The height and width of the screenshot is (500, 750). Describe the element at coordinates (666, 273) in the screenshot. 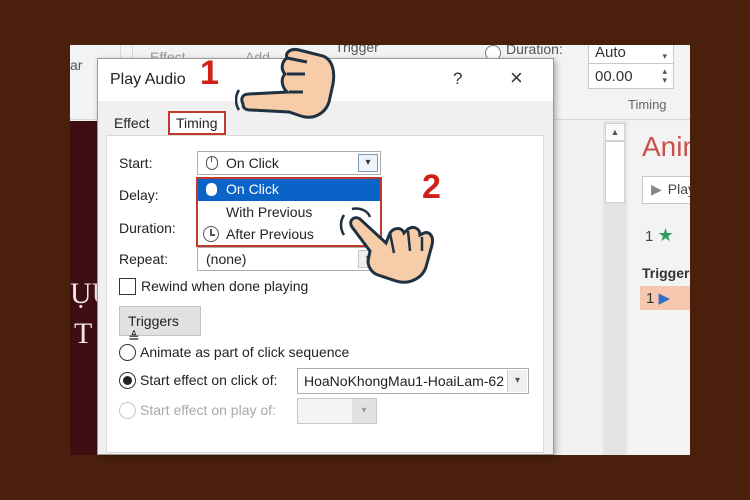

I see `trigger-heading: Trigger` at that location.